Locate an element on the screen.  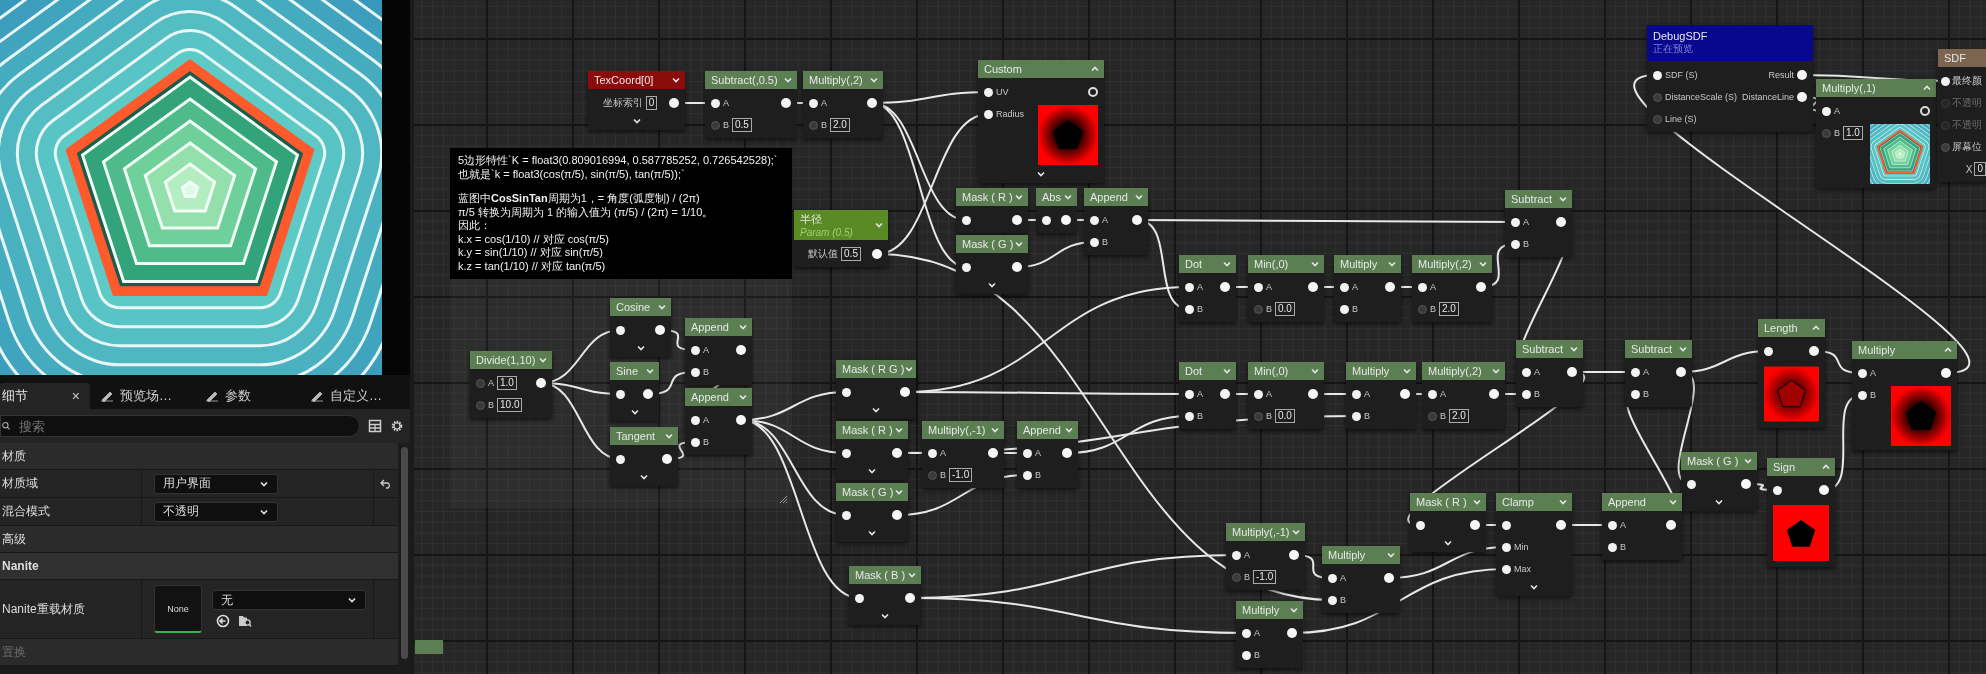
node-header: 半径 Param (0.5) is located at coordinates (841, 225).